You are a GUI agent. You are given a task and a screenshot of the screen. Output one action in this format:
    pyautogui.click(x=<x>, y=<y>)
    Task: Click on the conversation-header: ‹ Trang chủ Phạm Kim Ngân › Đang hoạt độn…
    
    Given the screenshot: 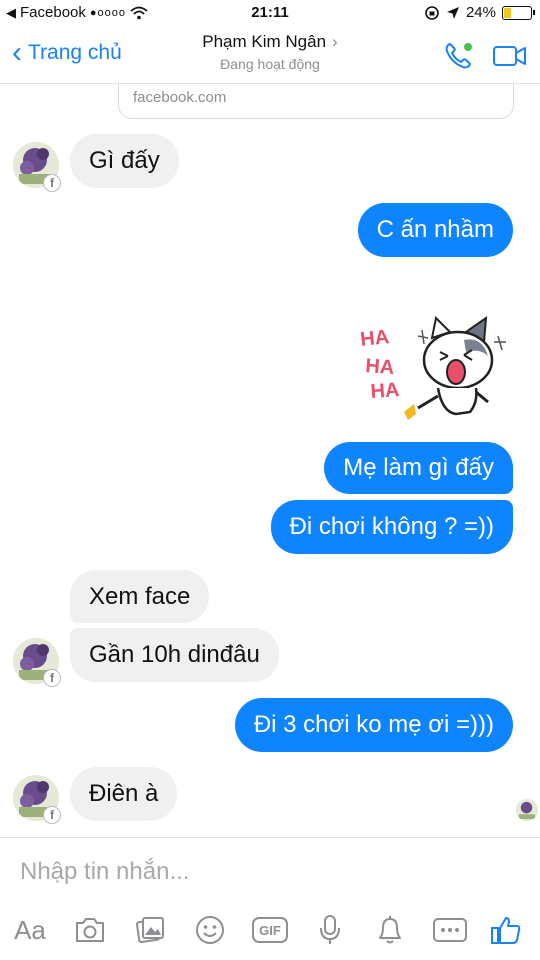 What is the action you would take?
    pyautogui.click(x=270, y=55)
    